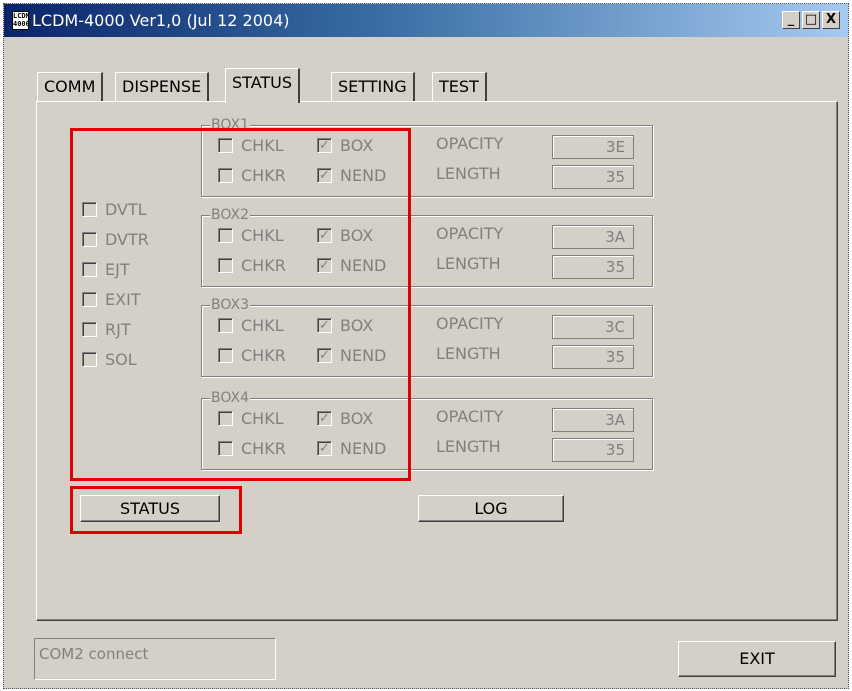 This screenshot has height=691, width=852. I want to click on box4-length-value: 35, so click(593, 450).